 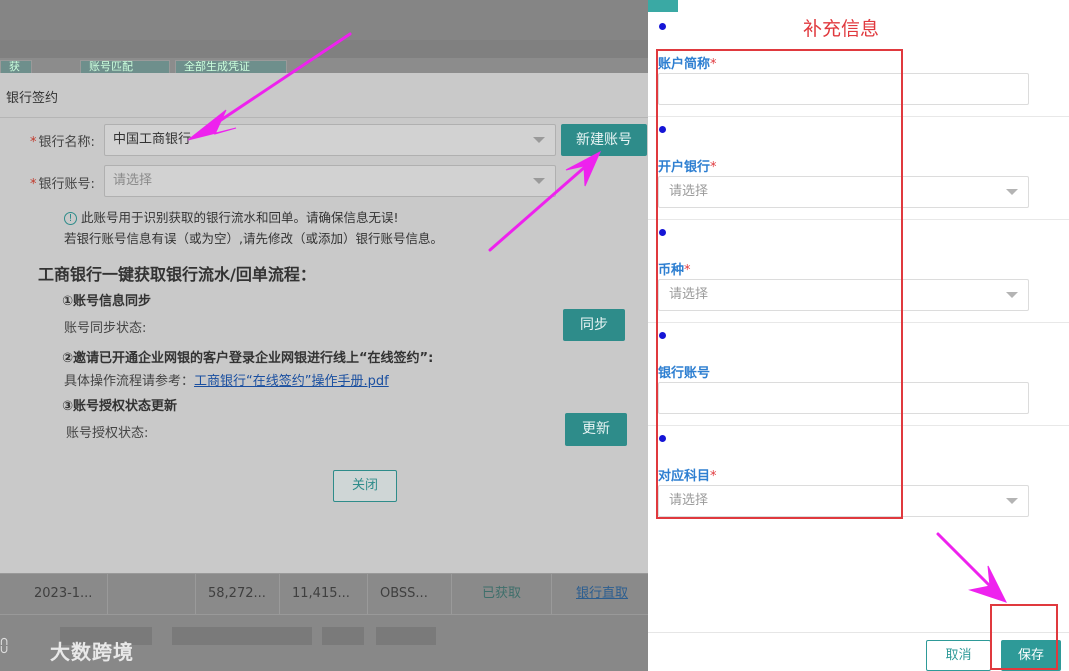 I want to click on bank-account-placeholder: 请选择, so click(x=133, y=180).